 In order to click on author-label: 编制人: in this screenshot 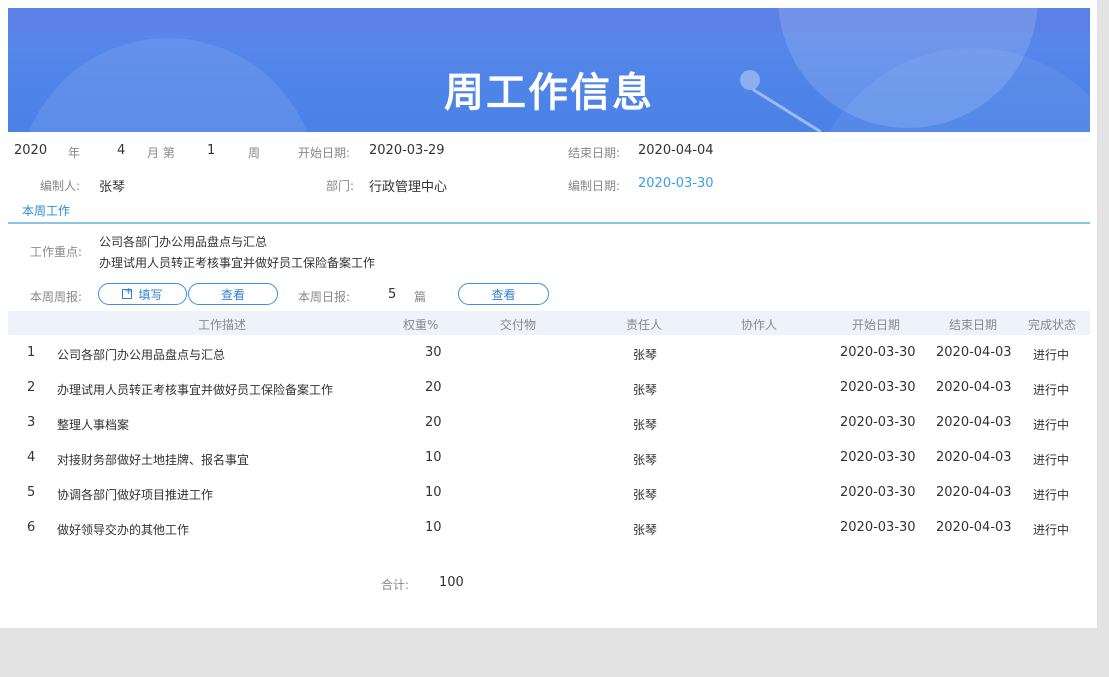, I will do `click(60, 186)`.